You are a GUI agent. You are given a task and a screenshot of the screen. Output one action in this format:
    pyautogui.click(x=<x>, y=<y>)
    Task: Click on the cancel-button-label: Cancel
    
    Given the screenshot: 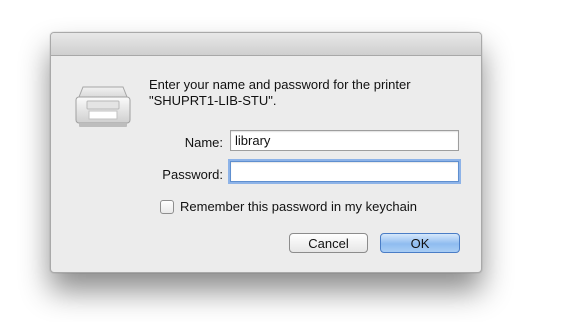 What is the action you would take?
    pyautogui.click(x=328, y=243)
    